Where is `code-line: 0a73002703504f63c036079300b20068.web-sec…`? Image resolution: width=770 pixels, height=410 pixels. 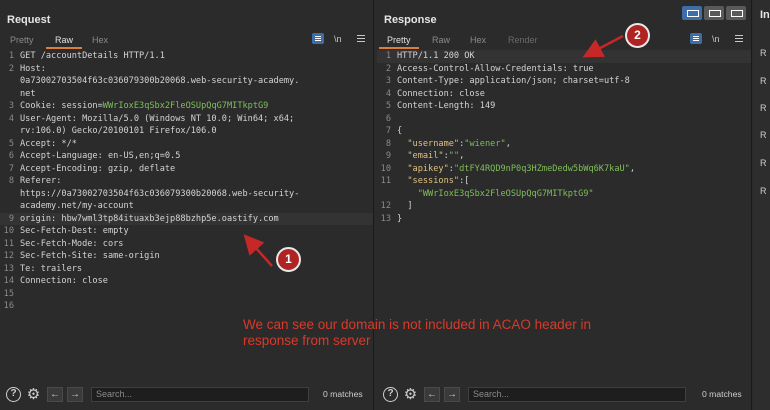
code-line: 0a73002703504f63c036079300b20068.web-sec… is located at coordinates (186, 81).